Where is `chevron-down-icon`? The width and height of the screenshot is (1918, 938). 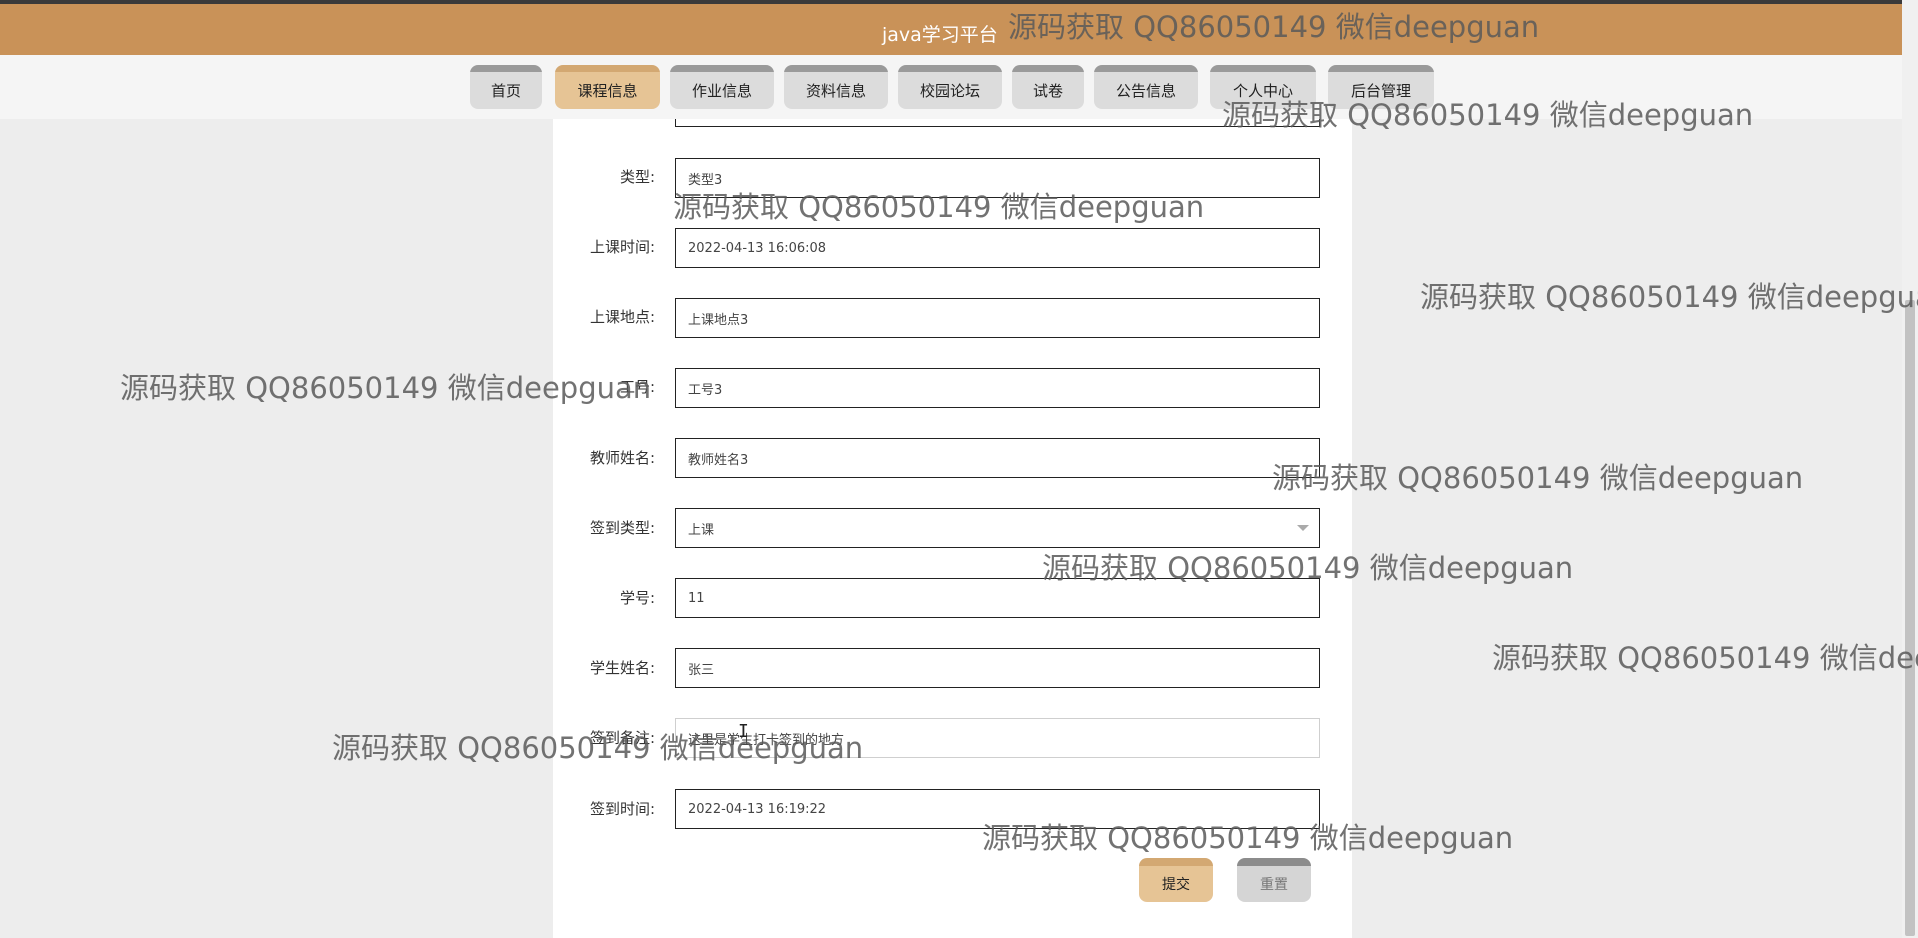
chevron-down-icon is located at coordinates (1303, 528).